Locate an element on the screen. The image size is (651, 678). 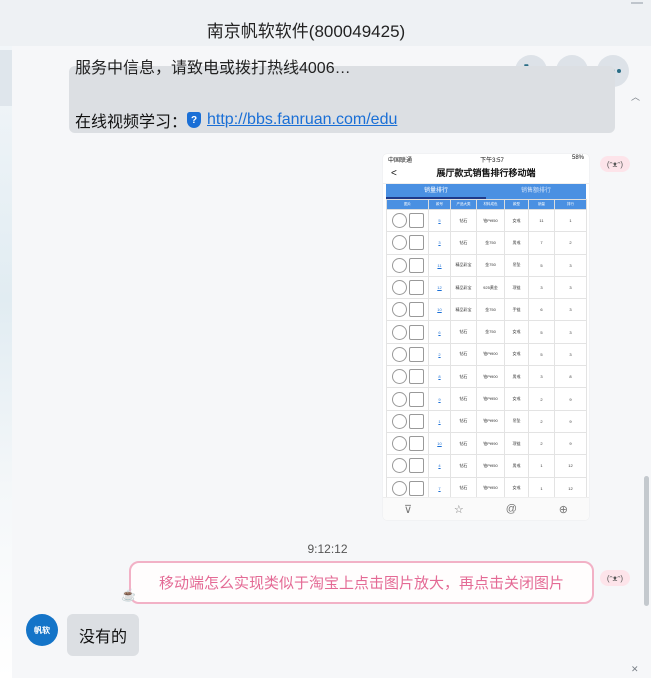
chat-scrollbar is located at coordinates (646, 541).